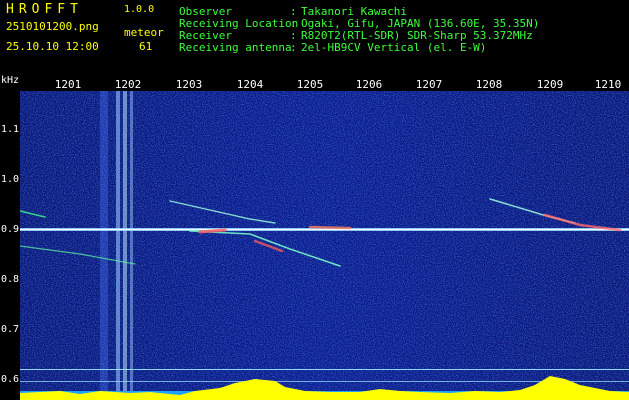 The height and width of the screenshot is (400, 629). What do you see at coordinates (44, 9) in the screenshot?
I see `app-logo: HROFFT` at bounding box center [44, 9].